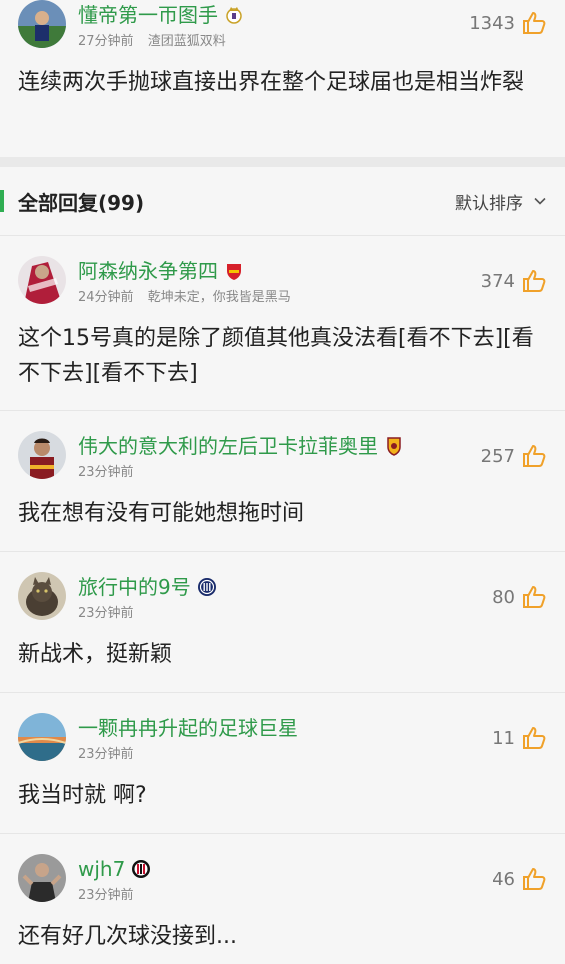  I want to click on sort-dropdown: 默认排序, so click(501, 201).